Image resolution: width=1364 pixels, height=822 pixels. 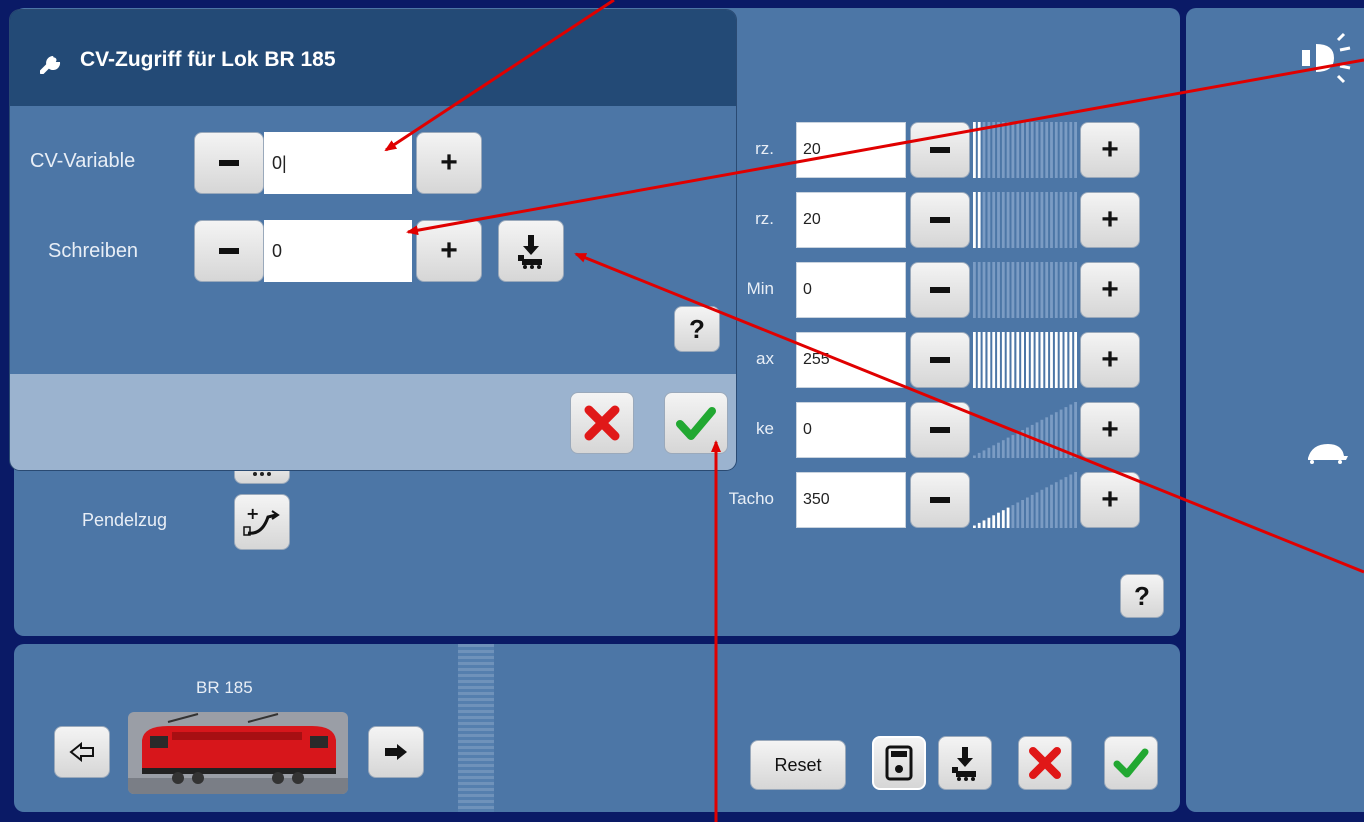 I want to click on arrow-right-icon, so click(x=396, y=752).